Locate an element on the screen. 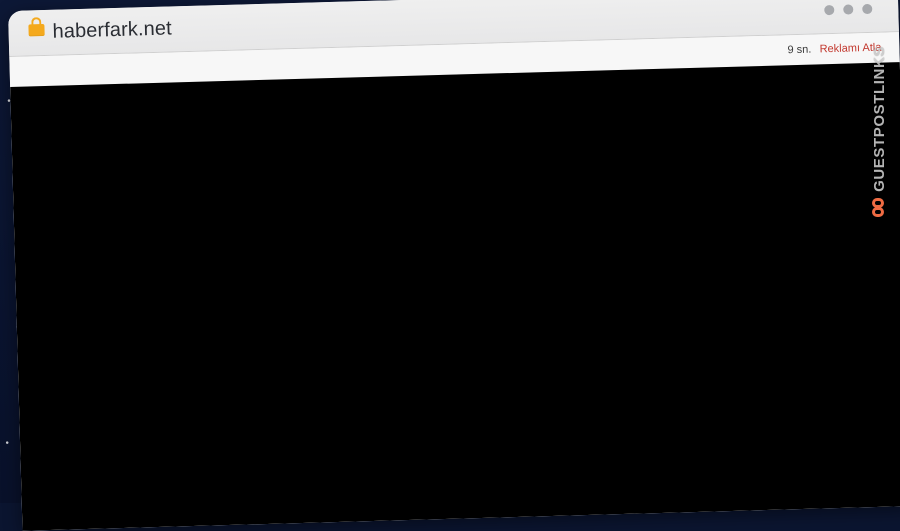 The height and width of the screenshot is (531, 900). skip-ad-button: Reklamı Atla is located at coordinates (850, 49).